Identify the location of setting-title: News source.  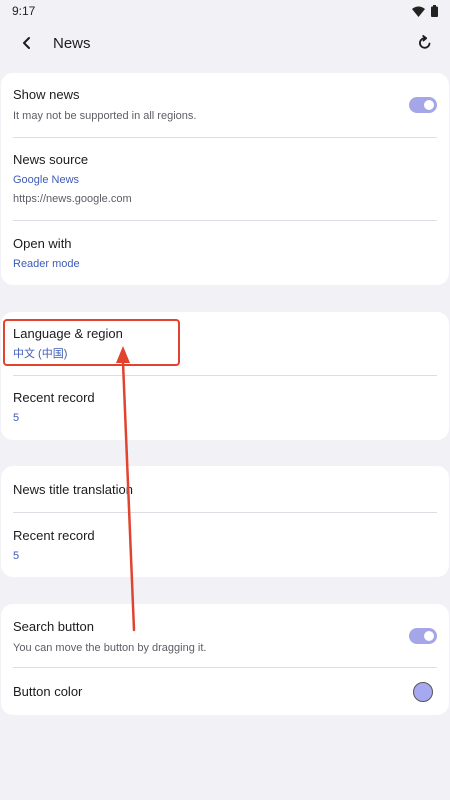
(51, 159).